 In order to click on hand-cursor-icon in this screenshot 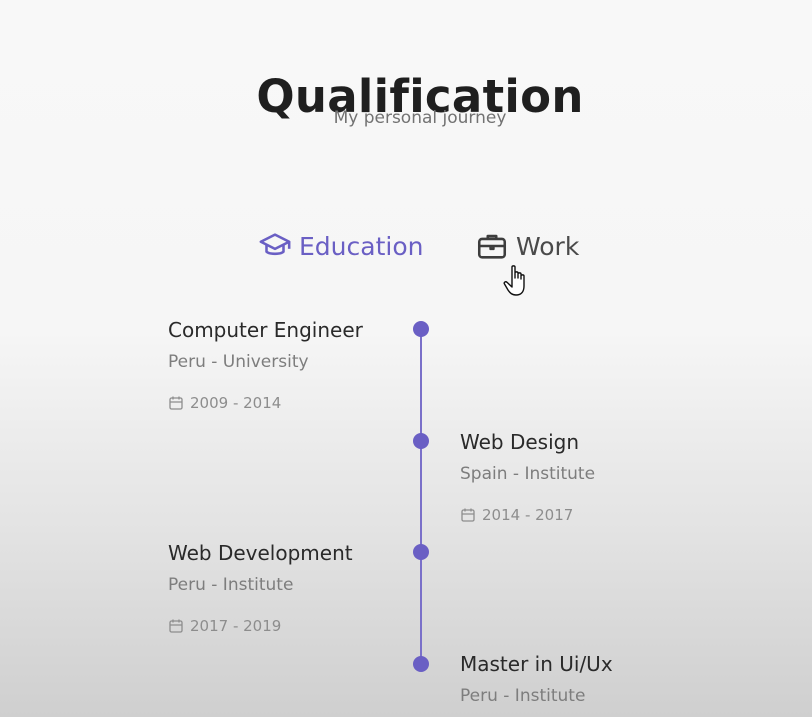, I will do `click(517, 281)`.